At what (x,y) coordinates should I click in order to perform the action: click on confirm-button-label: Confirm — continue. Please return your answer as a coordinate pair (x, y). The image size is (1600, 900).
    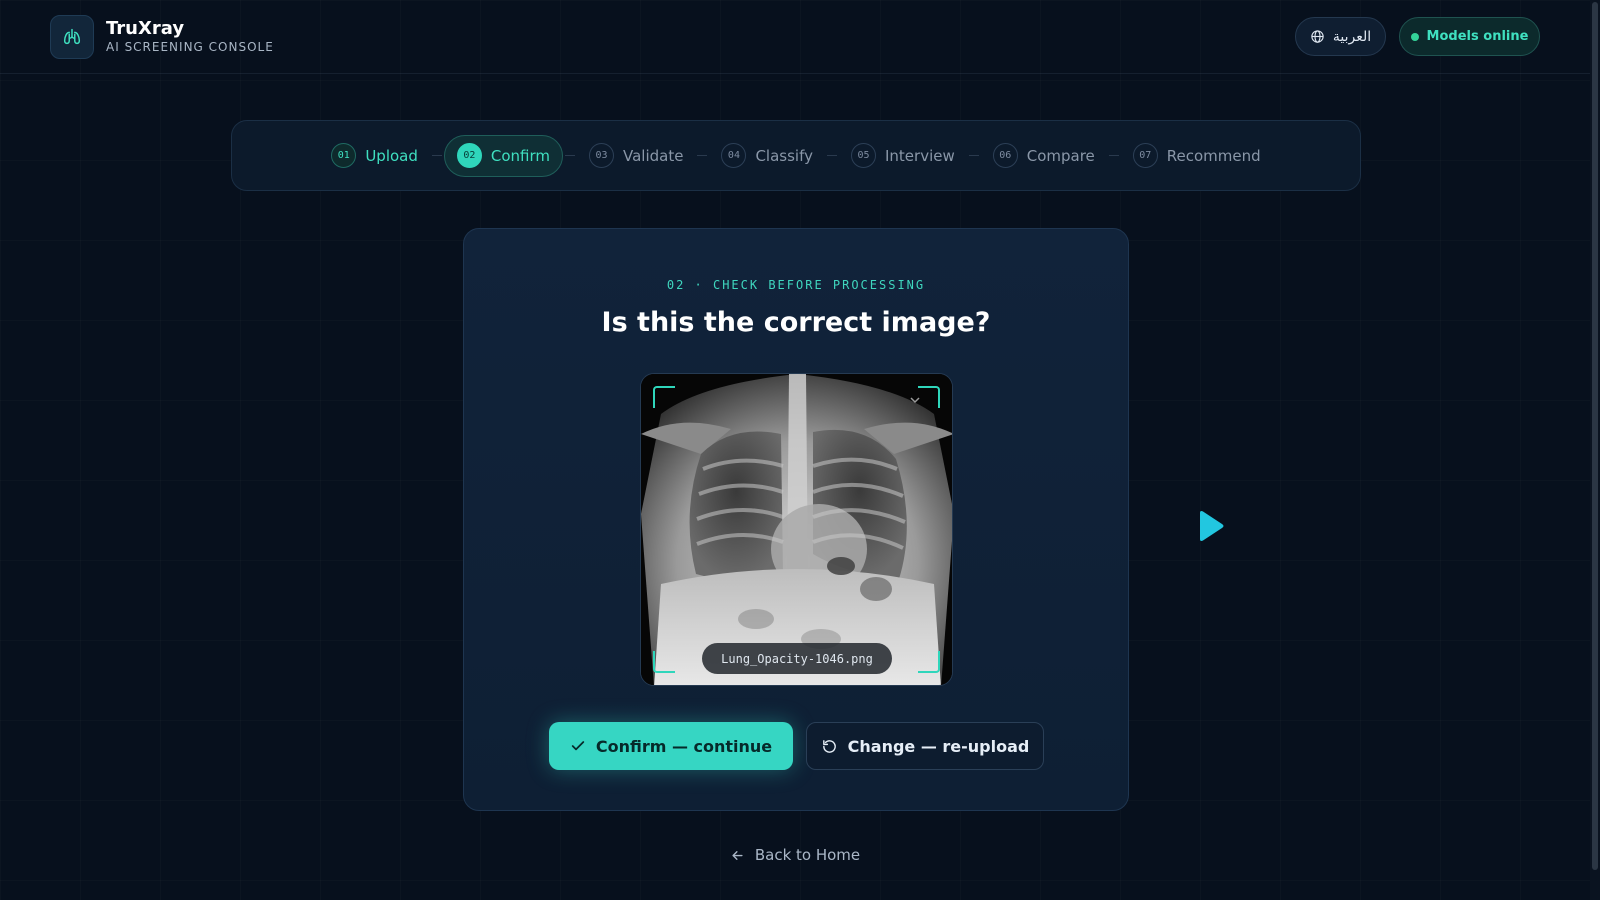
    Looking at the image, I should click on (684, 746).